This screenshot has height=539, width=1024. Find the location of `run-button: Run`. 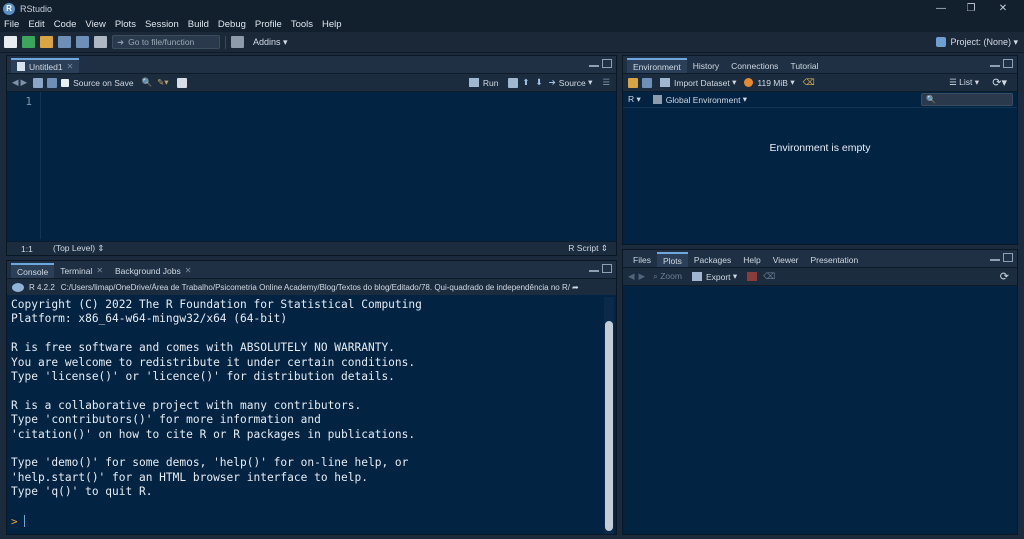

run-button: Run is located at coordinates (483, 83).